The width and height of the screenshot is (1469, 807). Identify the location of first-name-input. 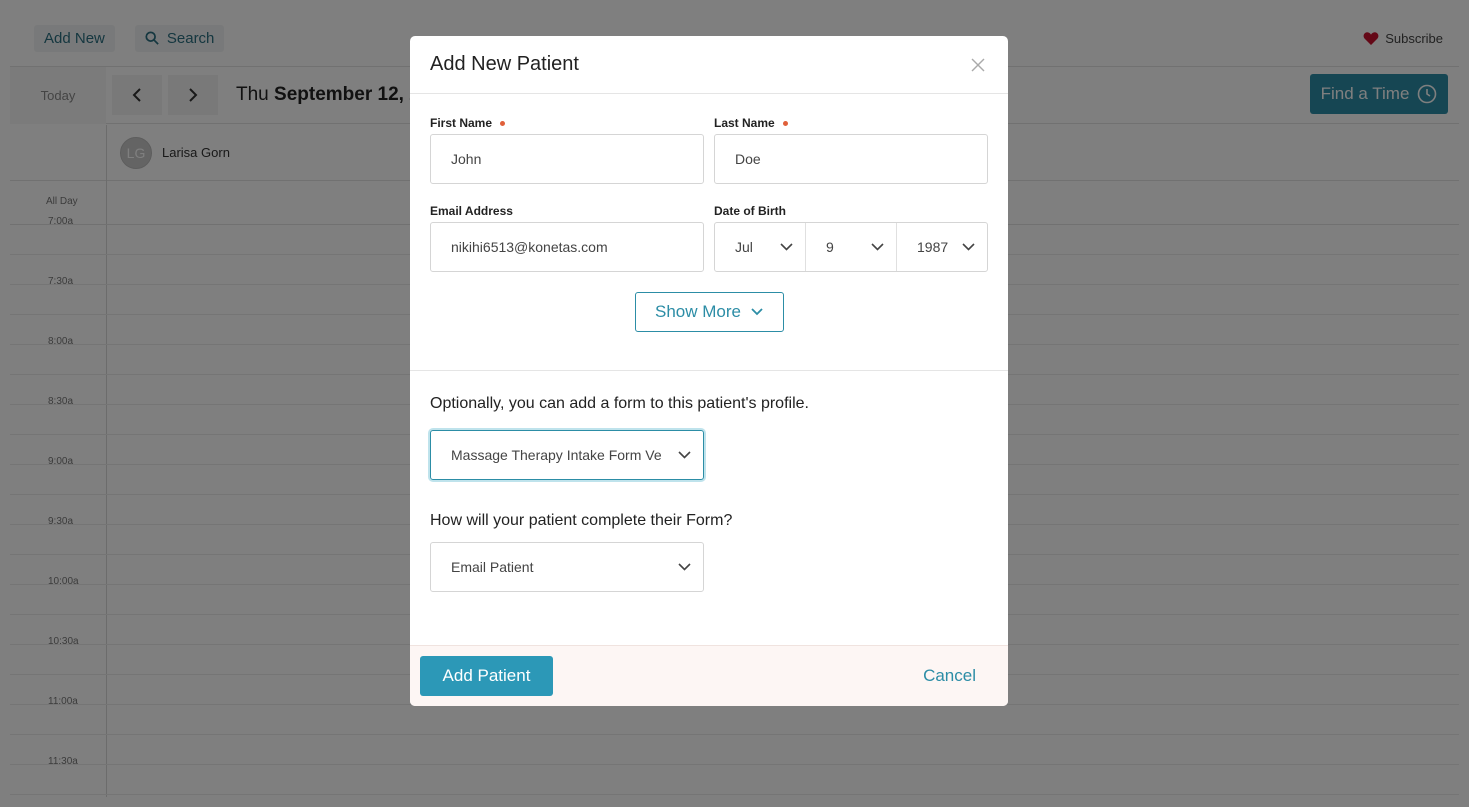
(567, 159).